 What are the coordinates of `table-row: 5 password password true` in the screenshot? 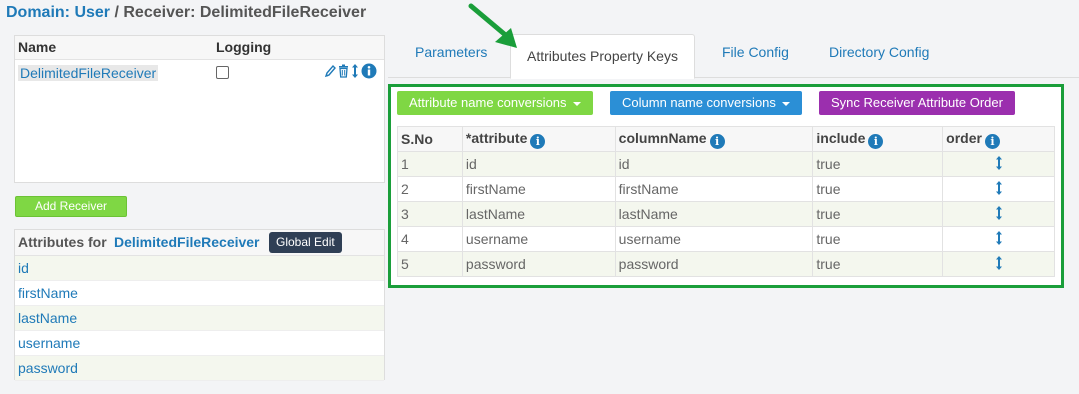 It's located at (726, 264).